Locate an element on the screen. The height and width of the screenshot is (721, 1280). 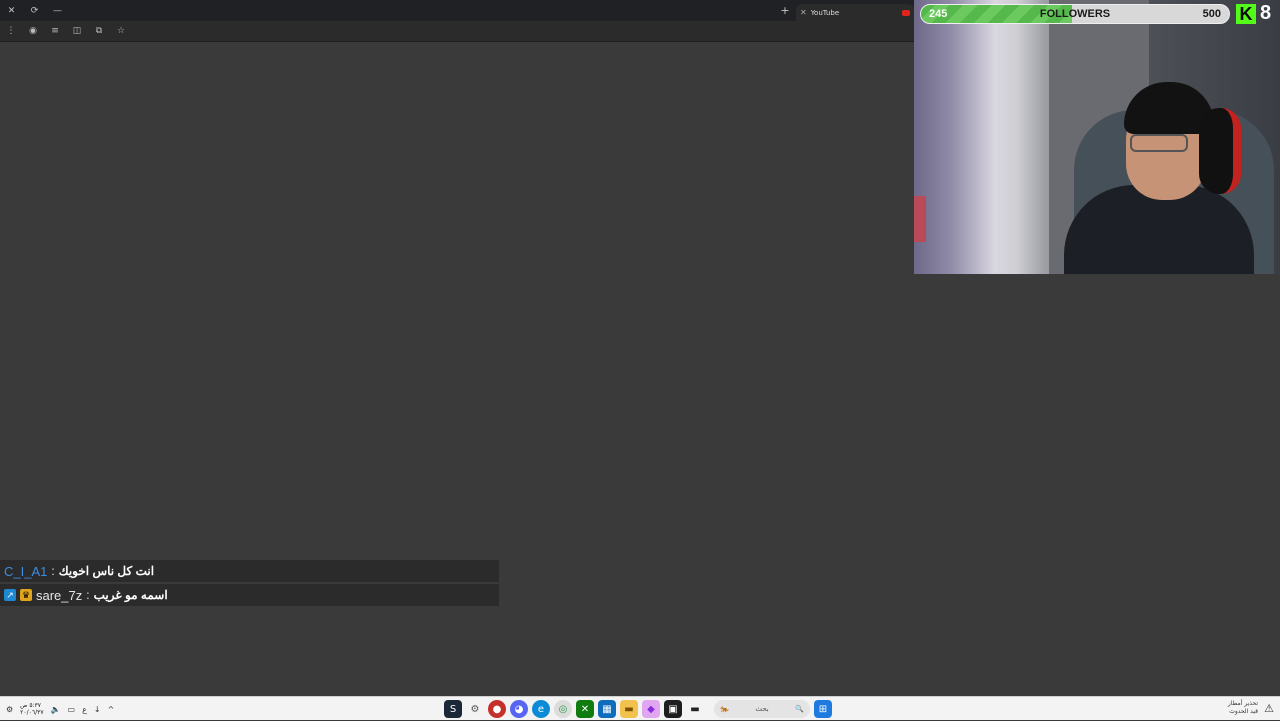
follower-target: 500 is located at coordinates (1211, 14).